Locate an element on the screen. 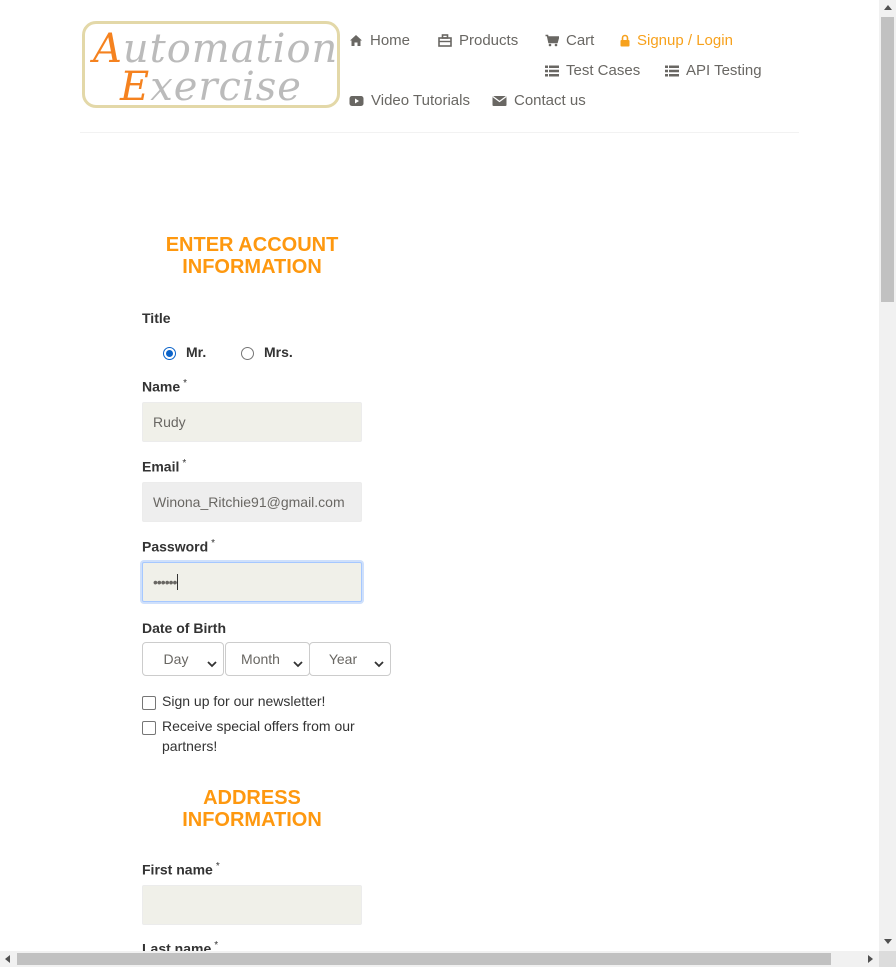 The height and width of the screenshot is (967, 896). dob-month-select: Month is located at coordinates (267, 659).